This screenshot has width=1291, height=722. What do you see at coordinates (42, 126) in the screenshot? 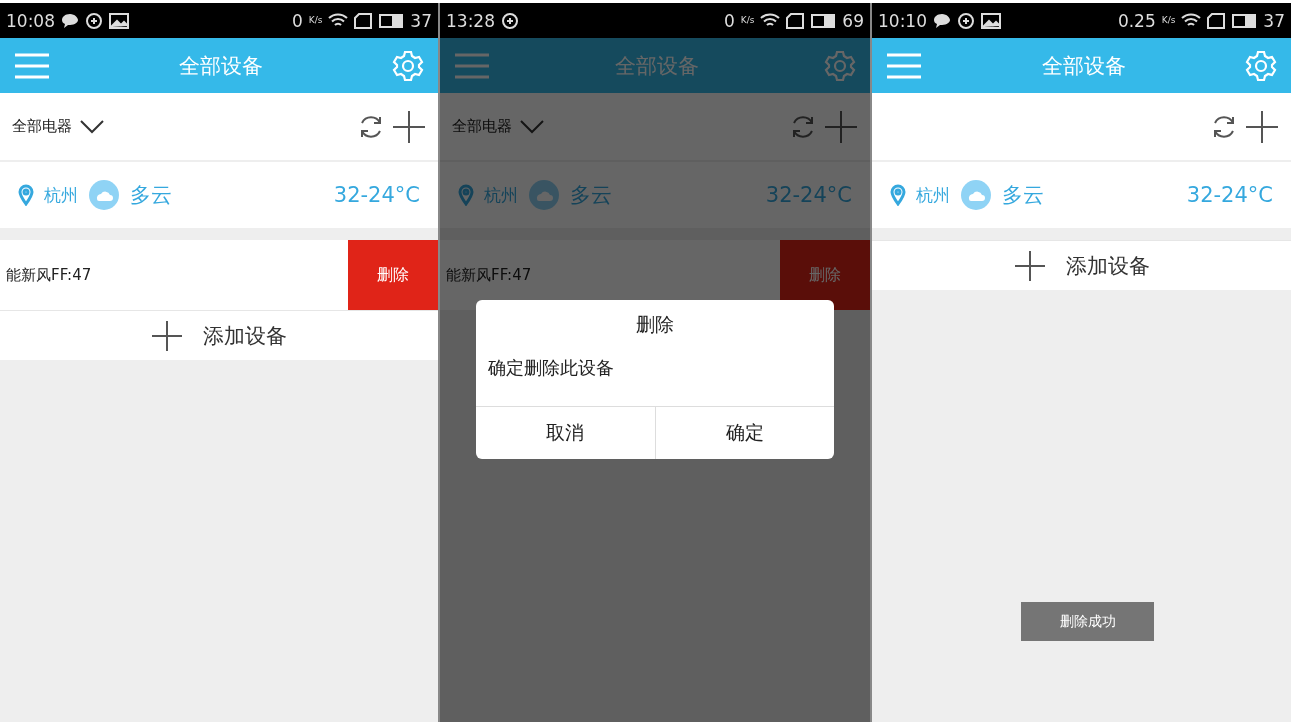
I see `filter-dropdown: 全部电器` at bounding box center [42, 126].